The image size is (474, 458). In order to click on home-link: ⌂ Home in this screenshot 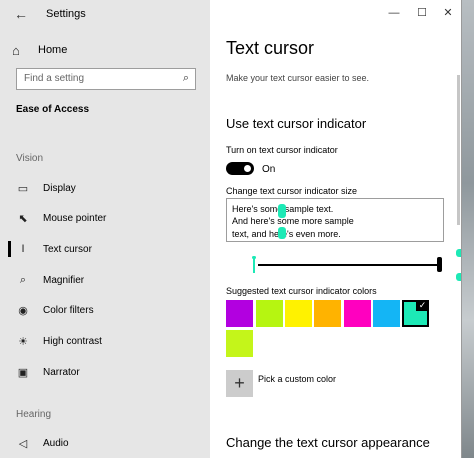, I will do `click(39, 50)`.